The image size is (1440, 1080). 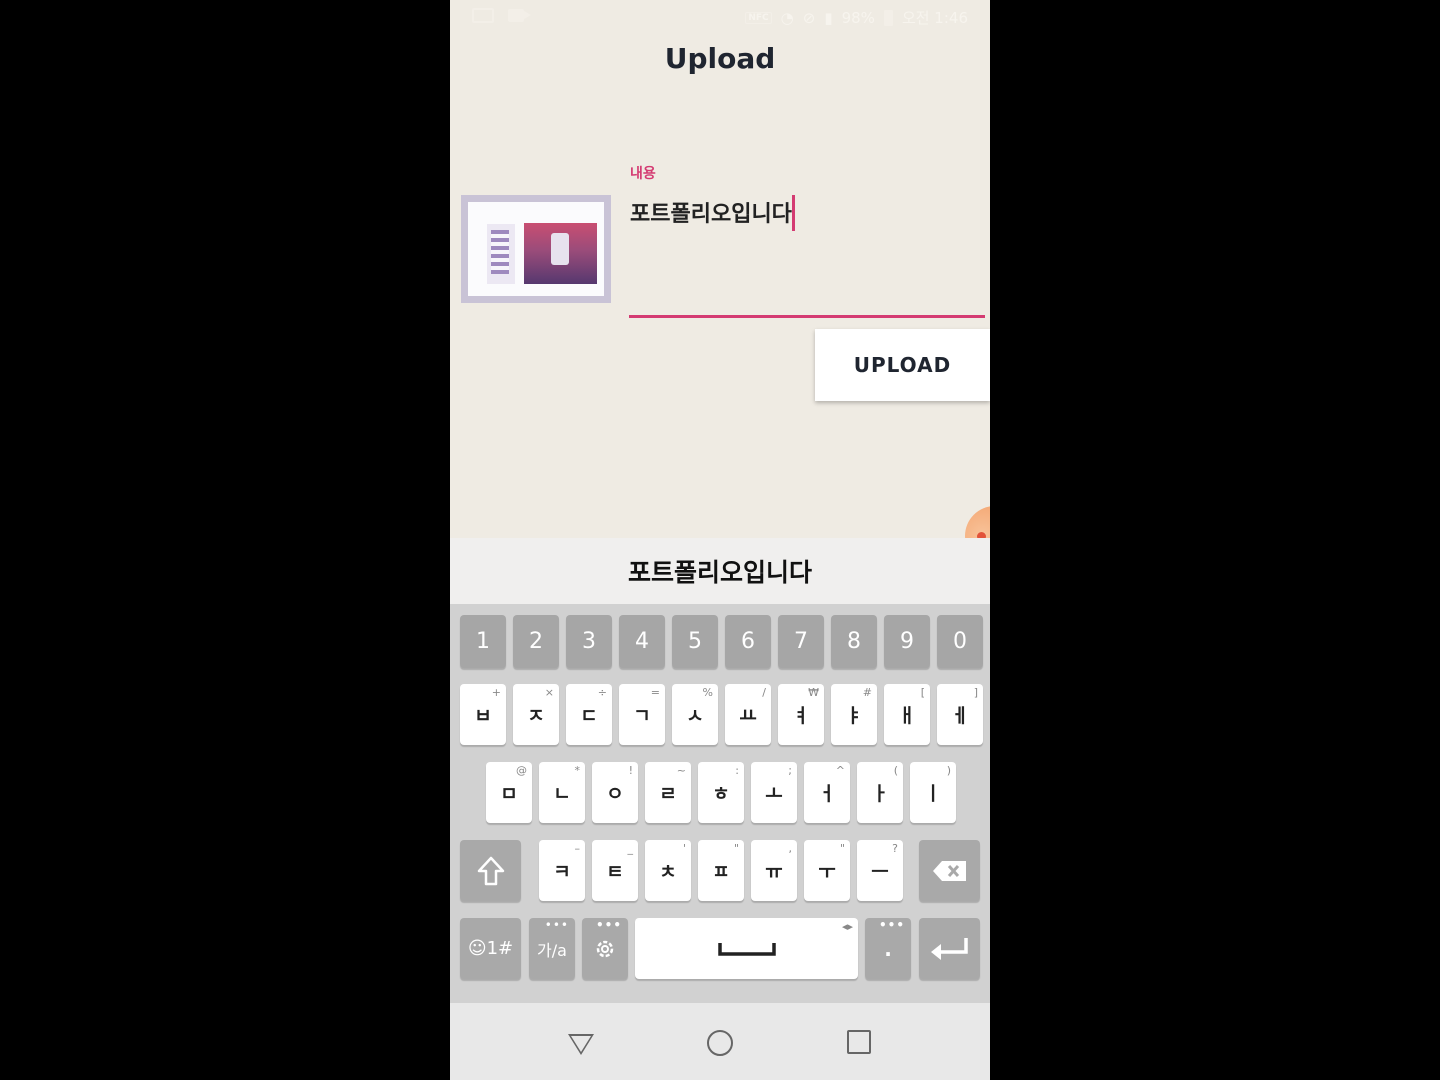 What do you see at coordinates (695, 714) in the screenshot?
I see `letter-key: % ㅅ` at bounding box center [695, 714].